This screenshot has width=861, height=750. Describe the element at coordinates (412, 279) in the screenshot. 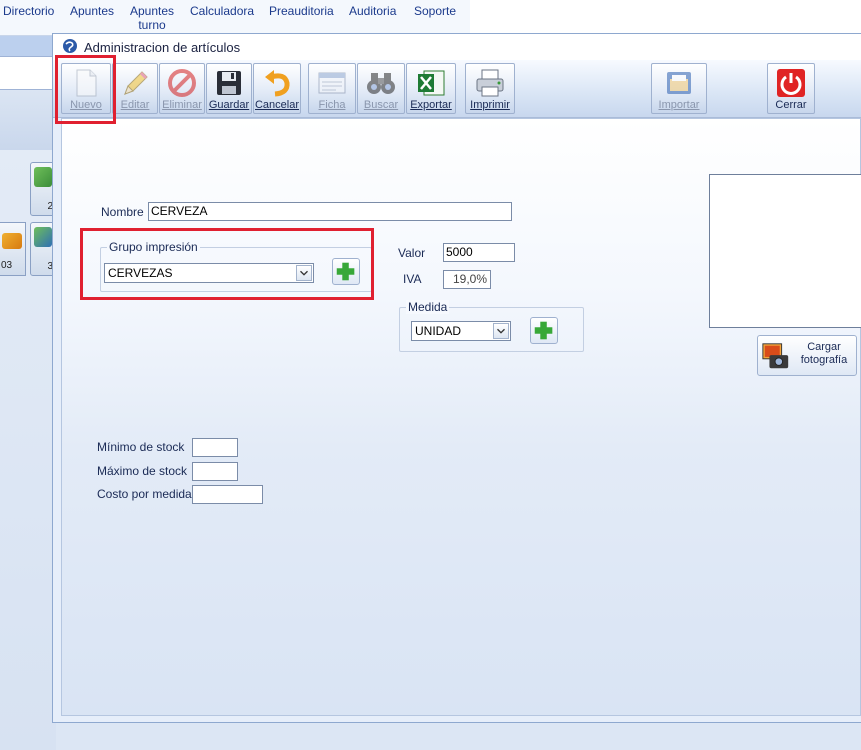

I see `iva-label: IVA` at that location.